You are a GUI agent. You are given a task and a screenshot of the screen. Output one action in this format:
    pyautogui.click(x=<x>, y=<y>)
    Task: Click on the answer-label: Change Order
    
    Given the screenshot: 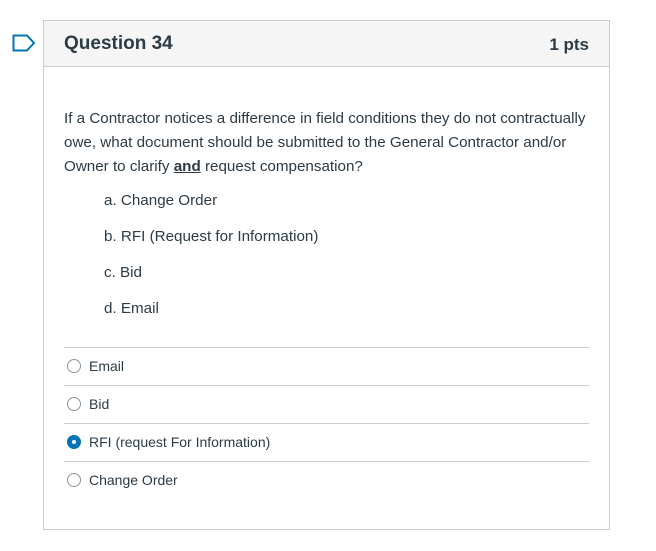 What is the action you would take?
    pyautogui.click(x=133, y=480)
    